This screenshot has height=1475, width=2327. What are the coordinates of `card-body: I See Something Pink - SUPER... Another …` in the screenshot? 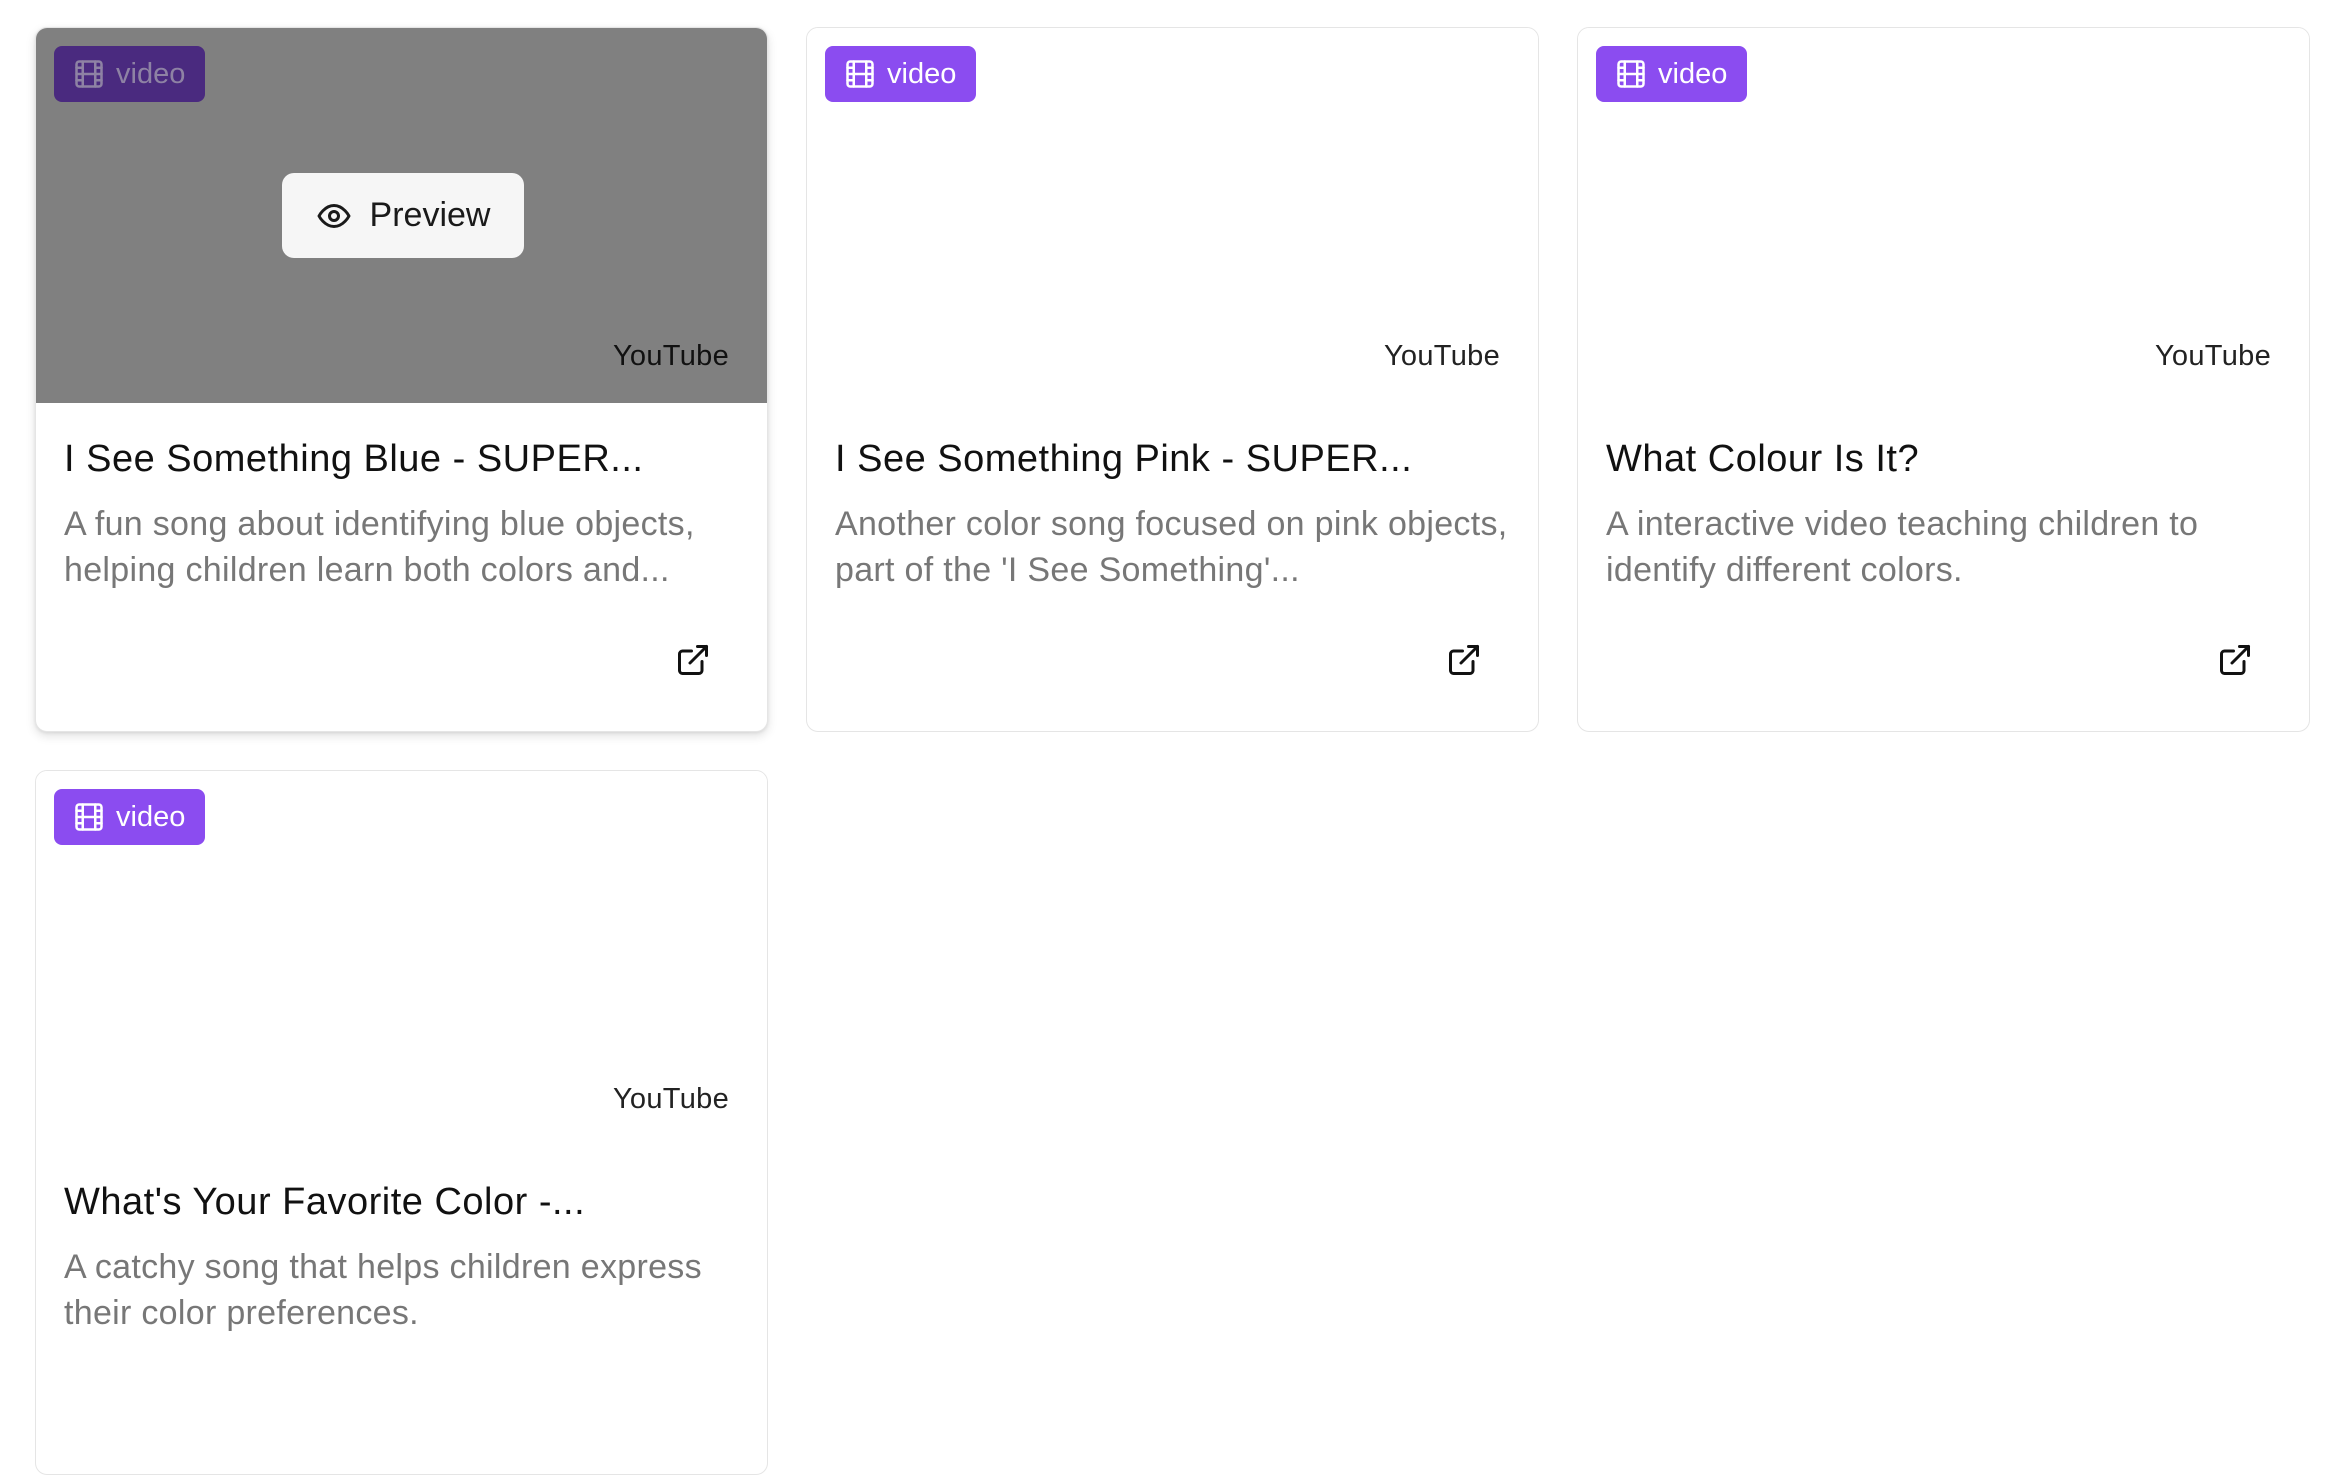 It's located at (1172, 498).